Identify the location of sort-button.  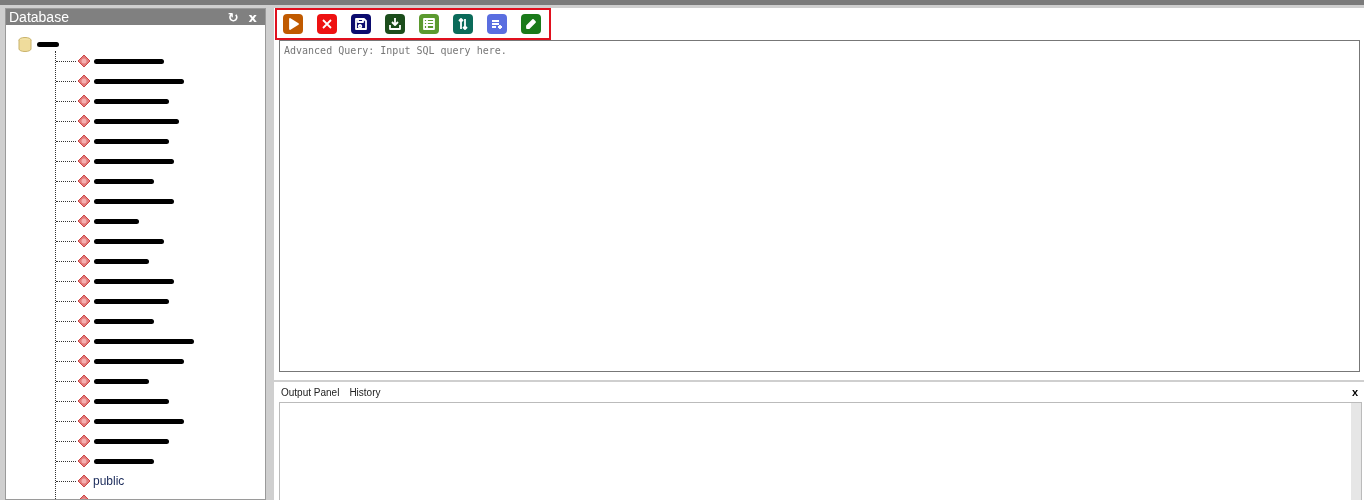
(463, 24).